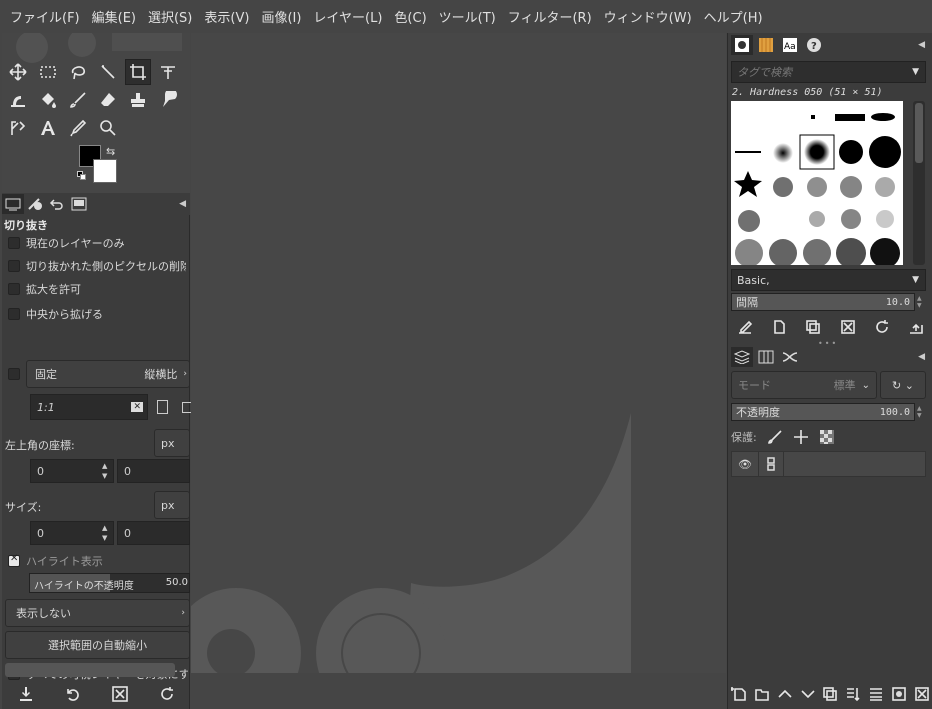 This screenshot has width=932, height=709. Describe the element at coordinates (13, 204) in the screenshot. I see `tool-options-tab` at that location.